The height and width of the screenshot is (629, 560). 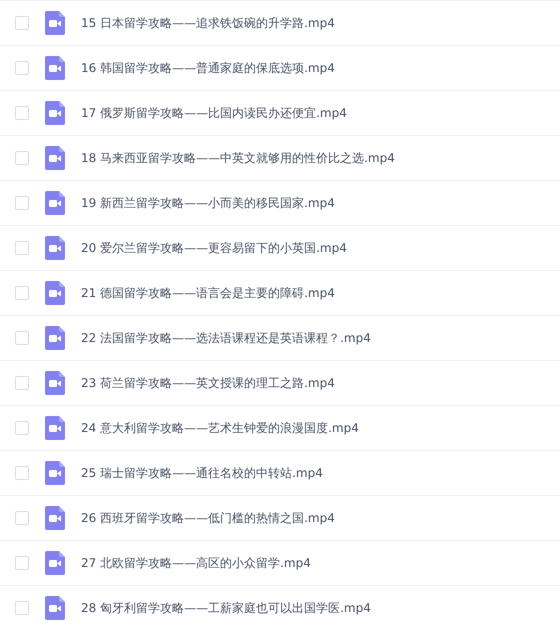 I want to click on file-name: 16 韩国留学攻略——普通家庭的保底选项.mp4, so click(x=208, y=68).